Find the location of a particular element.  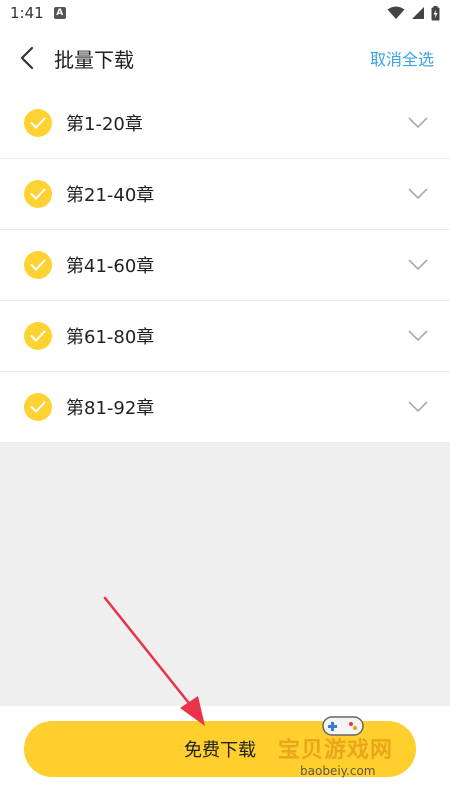

chapter-label: 第21-40章 is located at coordinates (110, 195).